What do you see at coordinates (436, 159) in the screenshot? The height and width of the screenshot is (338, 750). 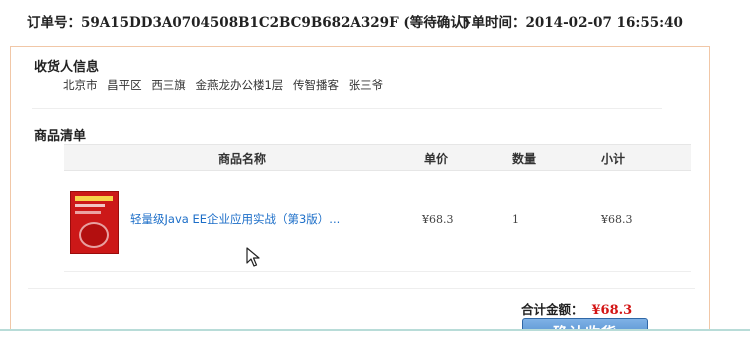 I see `header-price: 单价` at bounding box center [436, 159].